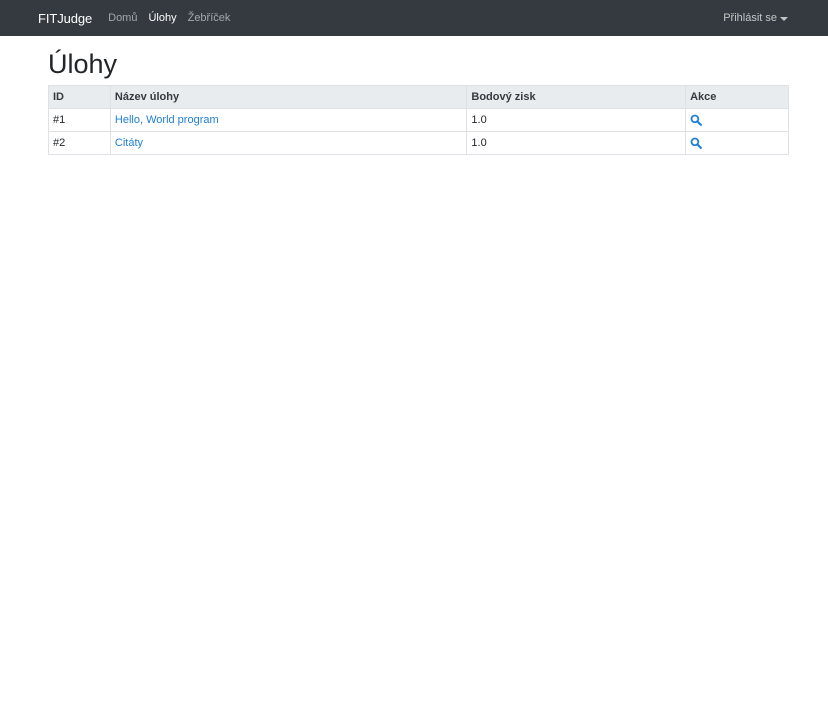 This screenshot has height=710, width=828. Describe the element at coordinates (288, 120) in the screenshot. I see `task-name-cell: Hello, World program` at that location.